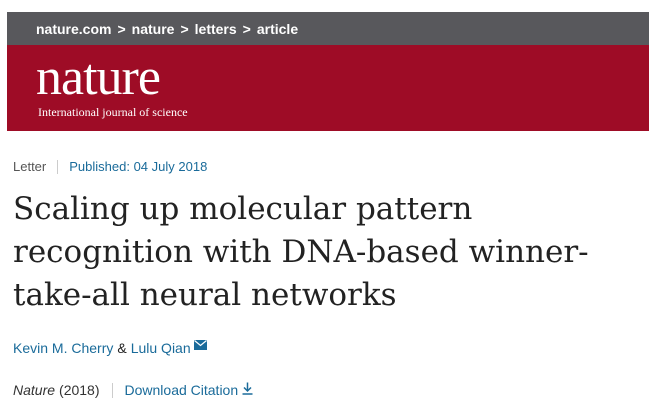 This screenshot has height=413, width=662. Describe the element at coordinates (30, 166) in the screenshot. I see `article-type: Letter` at that location.